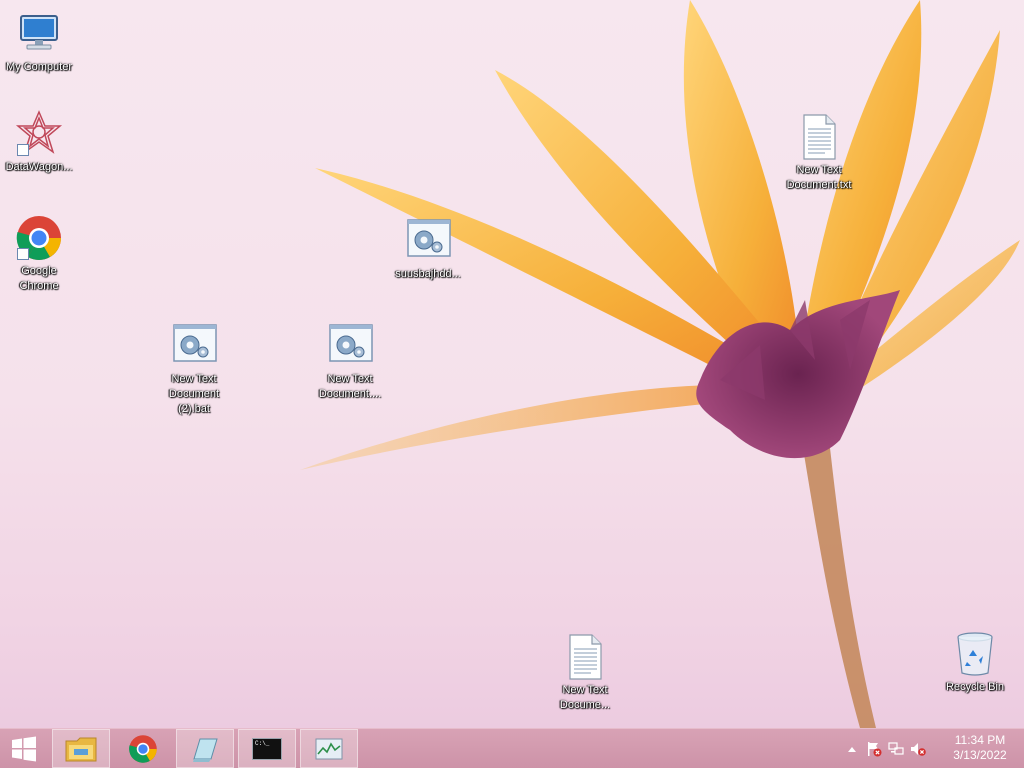  I want to click on desktop-icon-bat-file-2: New Text Document (2).bat, so click(194, 369).